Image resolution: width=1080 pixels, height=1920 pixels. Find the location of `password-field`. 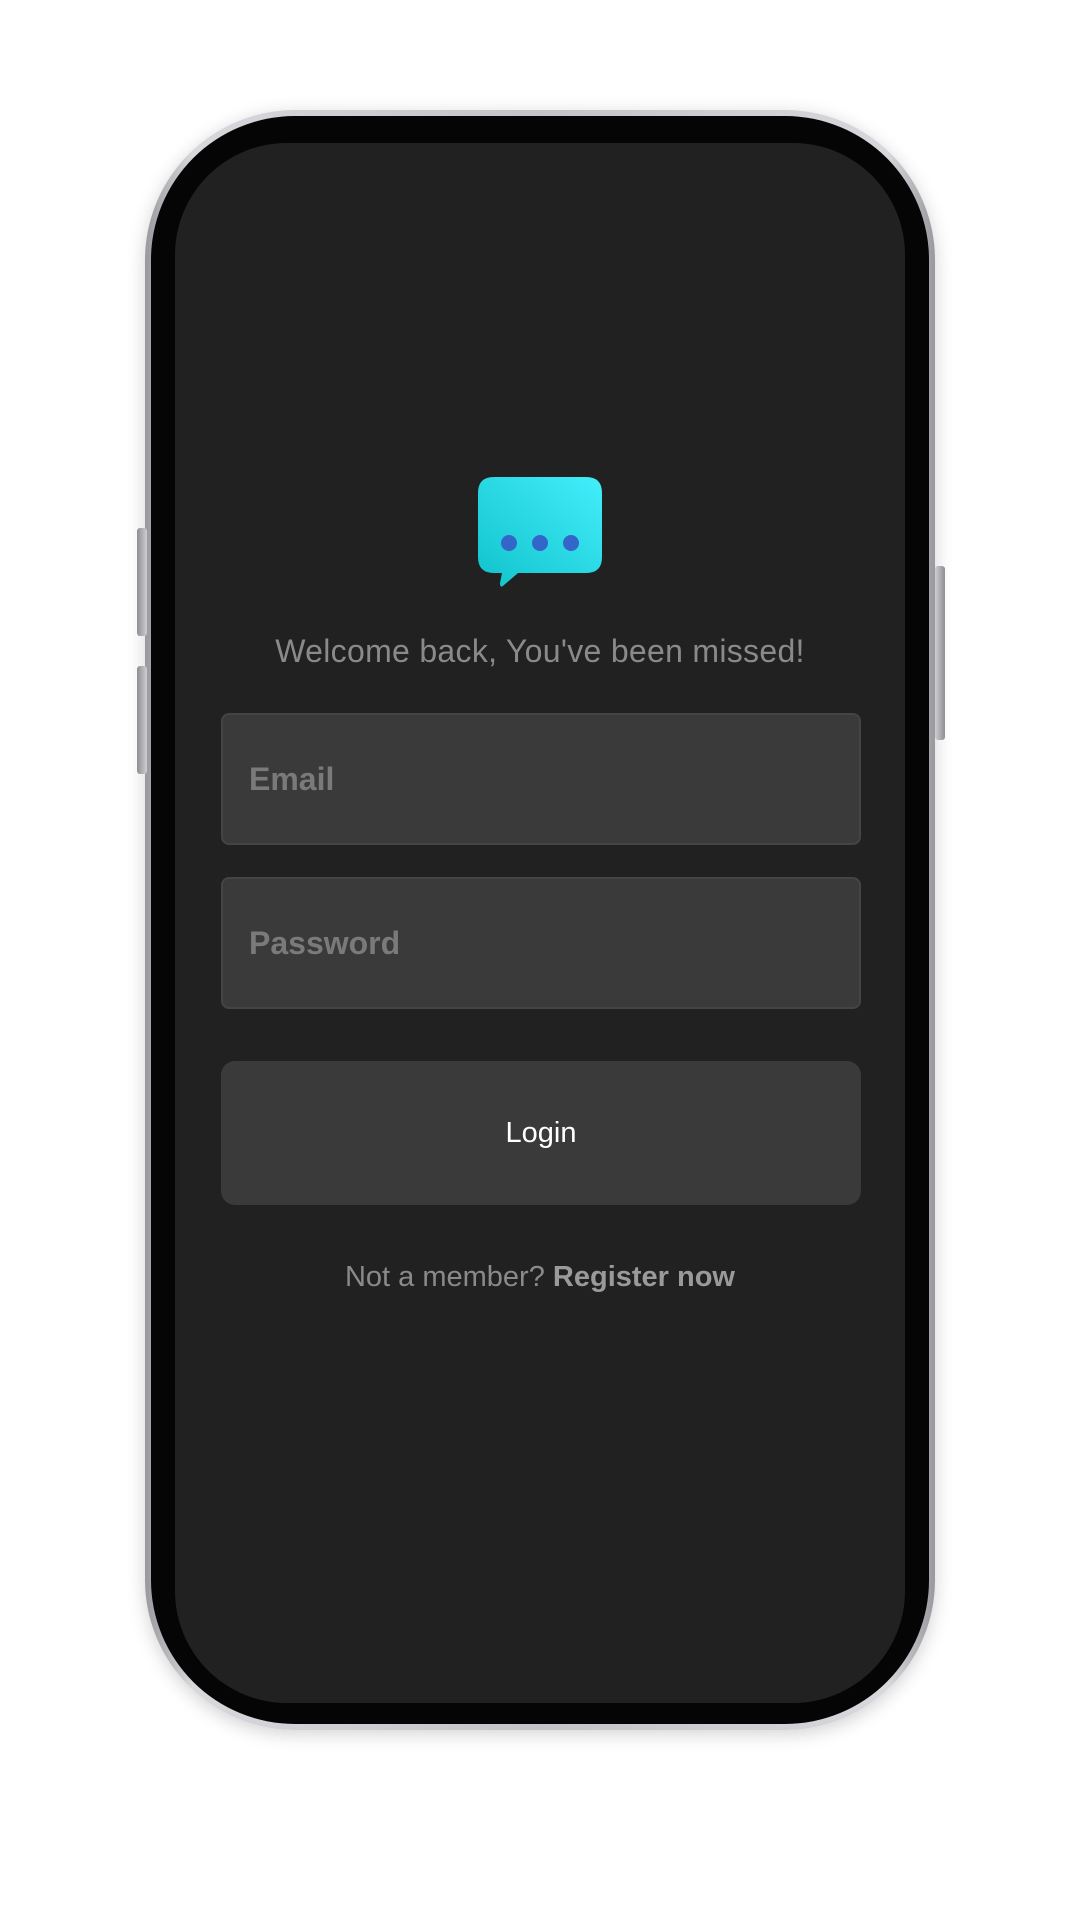

password-field is located at coordinates (541, 943).